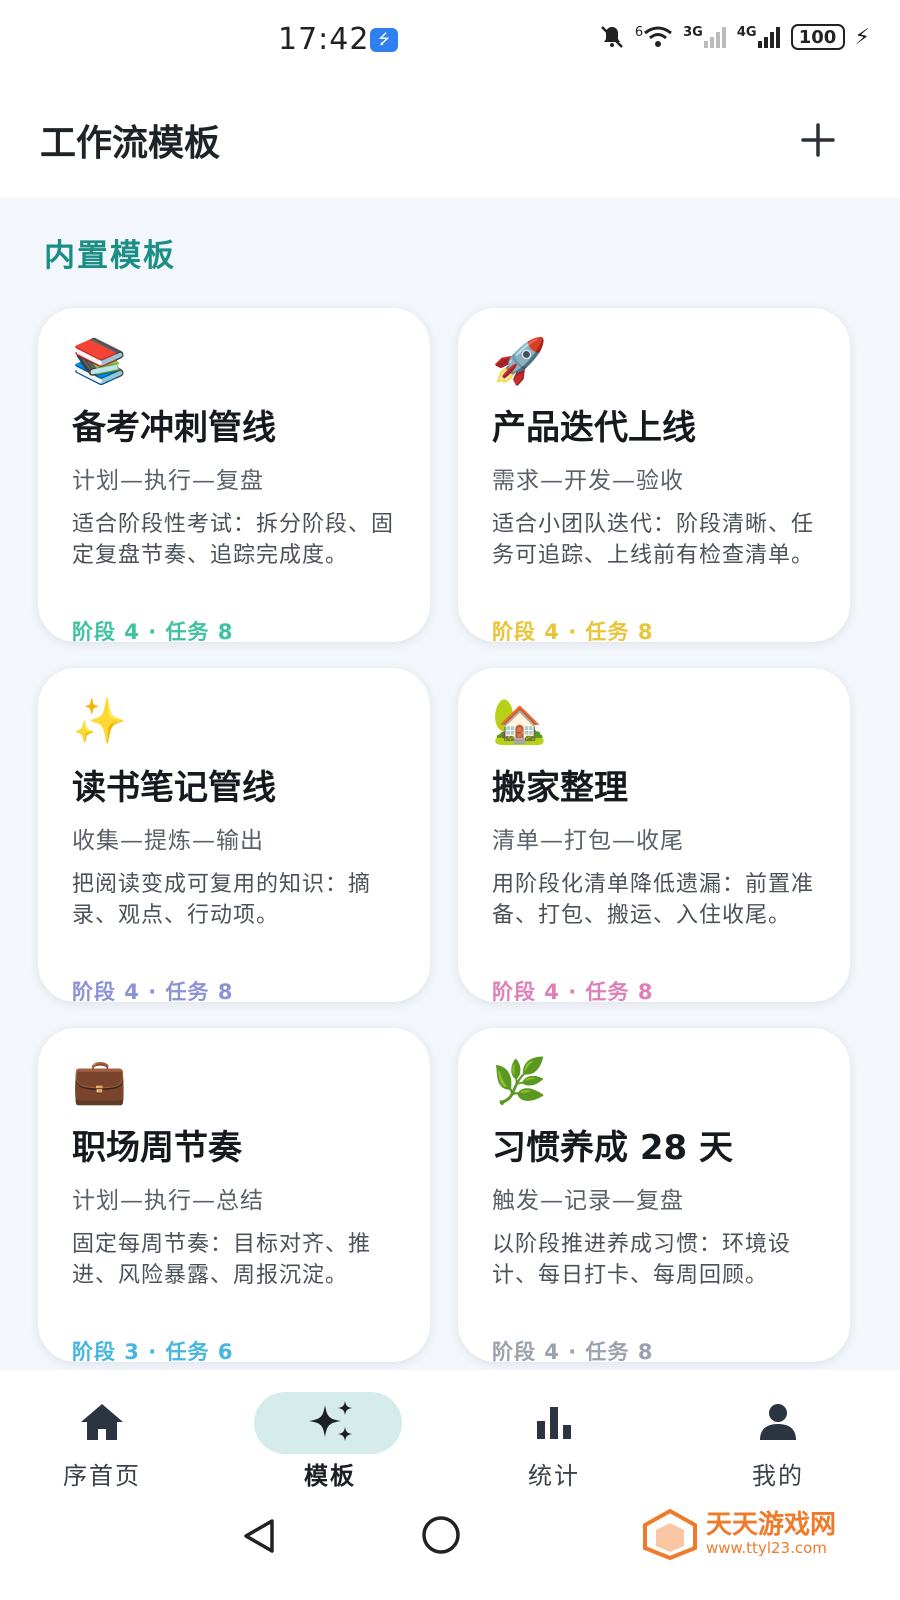 The width and height of the screenshot is (900, 1600). I want to click on add-template-button, so click(818, 140).